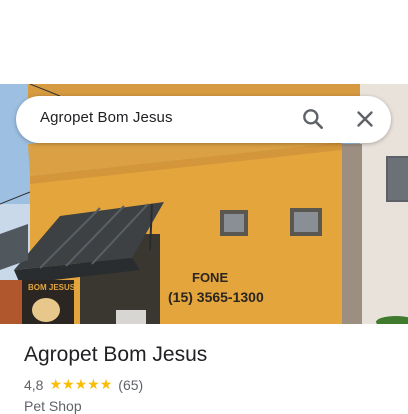 The image size is (408, 414). I want to click on wall-sign-phone: (15) 3565-1300, so click(216, 297).